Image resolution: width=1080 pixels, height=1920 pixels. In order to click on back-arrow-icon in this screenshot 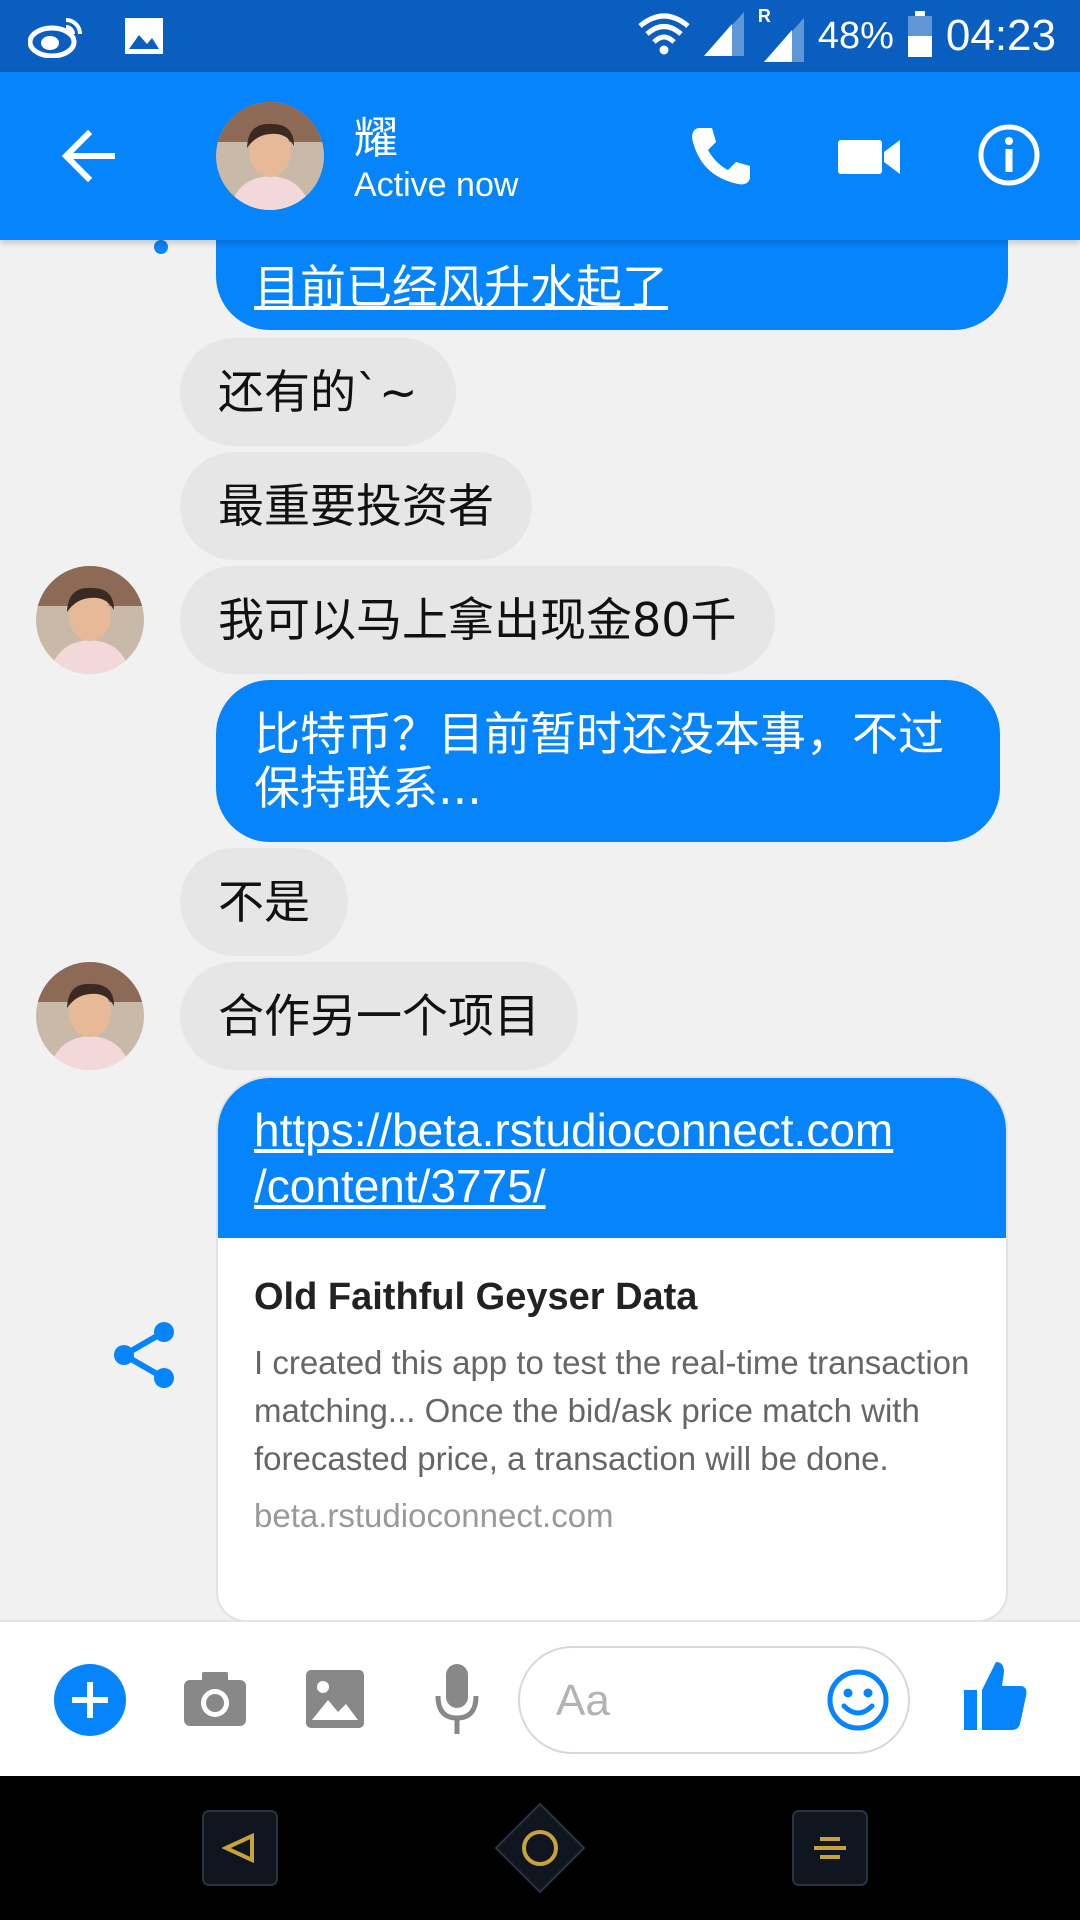, I will do `click(88, 156)`.